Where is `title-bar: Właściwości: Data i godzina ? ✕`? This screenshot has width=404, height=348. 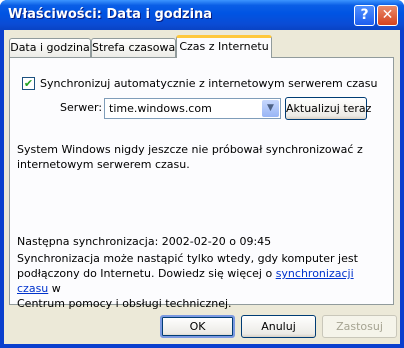 title-bar: Właściwości: Data i godzina ? ✕ is located at coordinates (202, 15).